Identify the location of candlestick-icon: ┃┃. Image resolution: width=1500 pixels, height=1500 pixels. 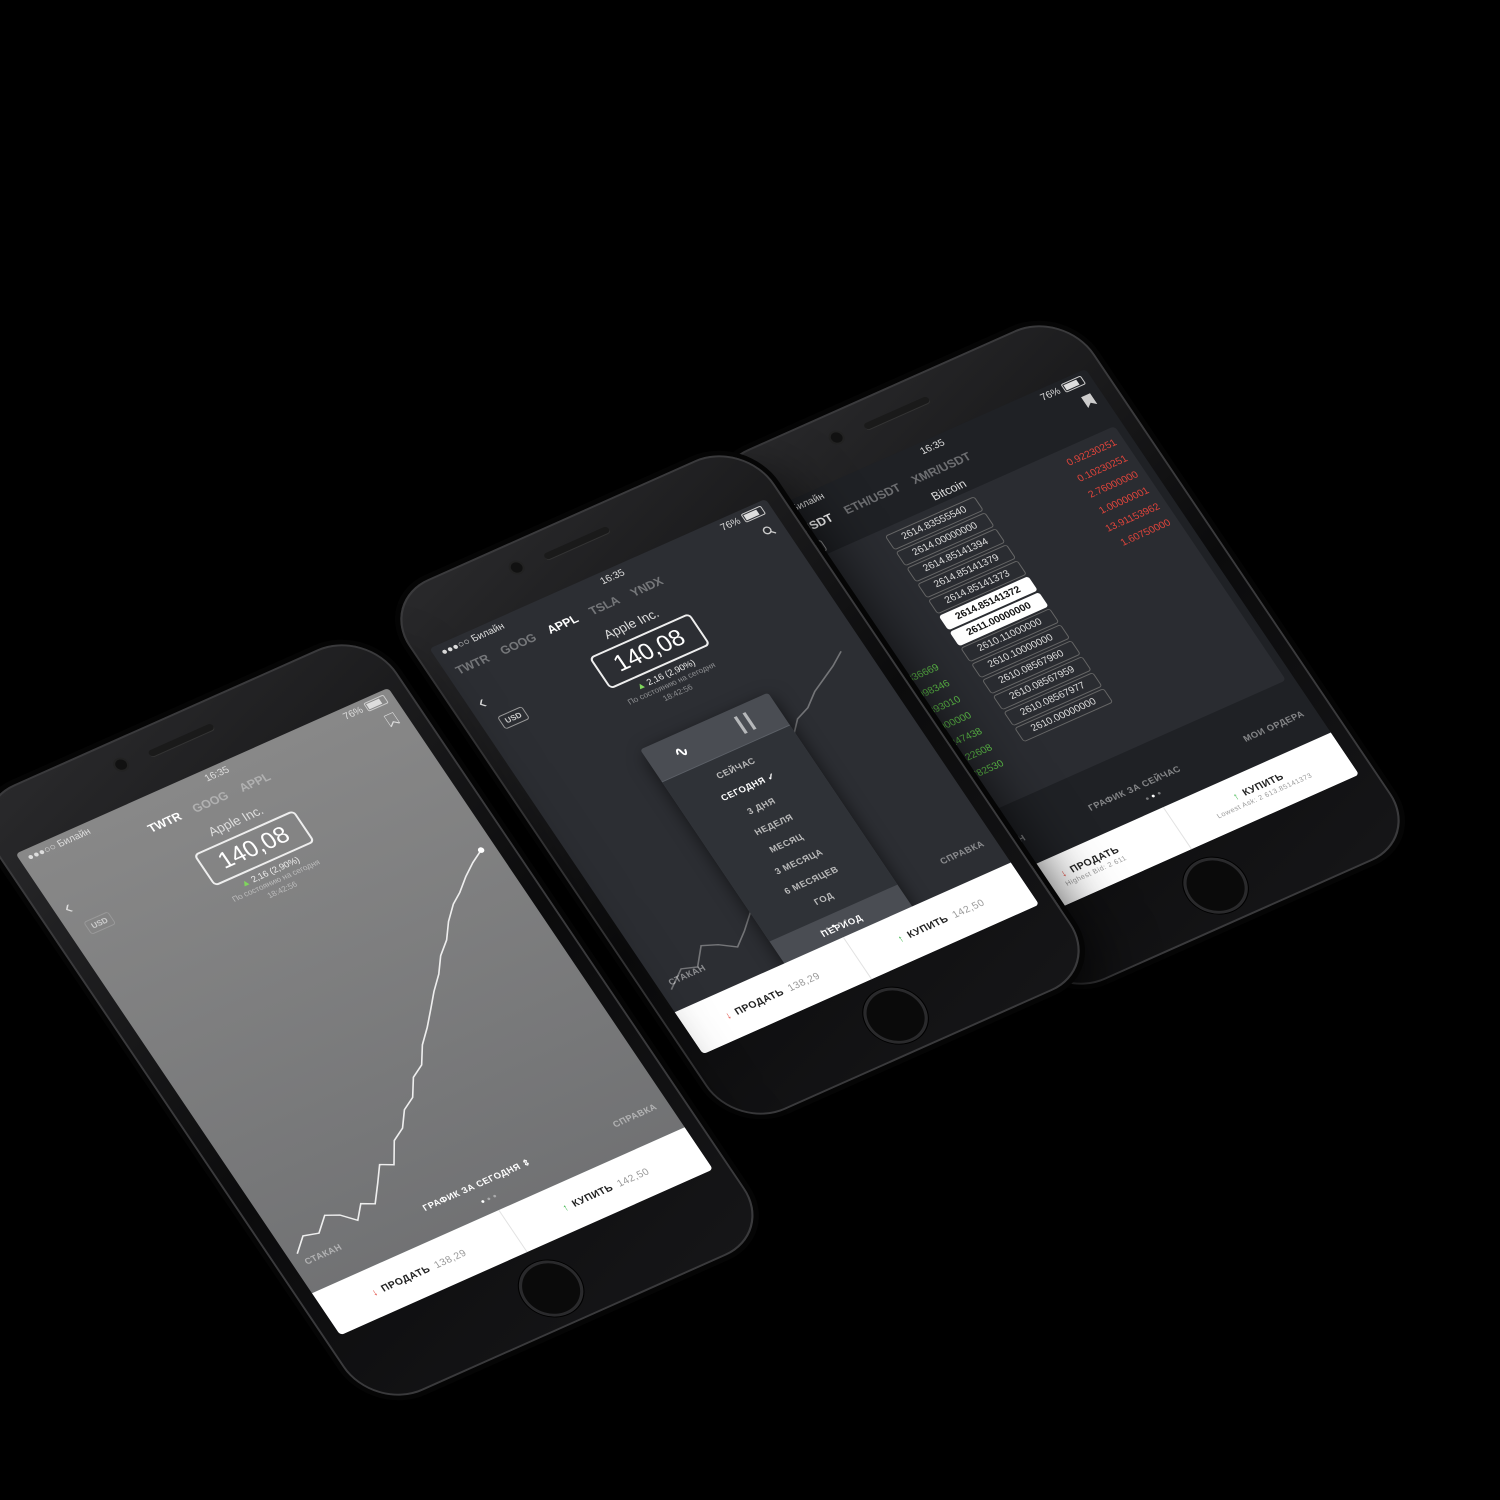
(745, 723).